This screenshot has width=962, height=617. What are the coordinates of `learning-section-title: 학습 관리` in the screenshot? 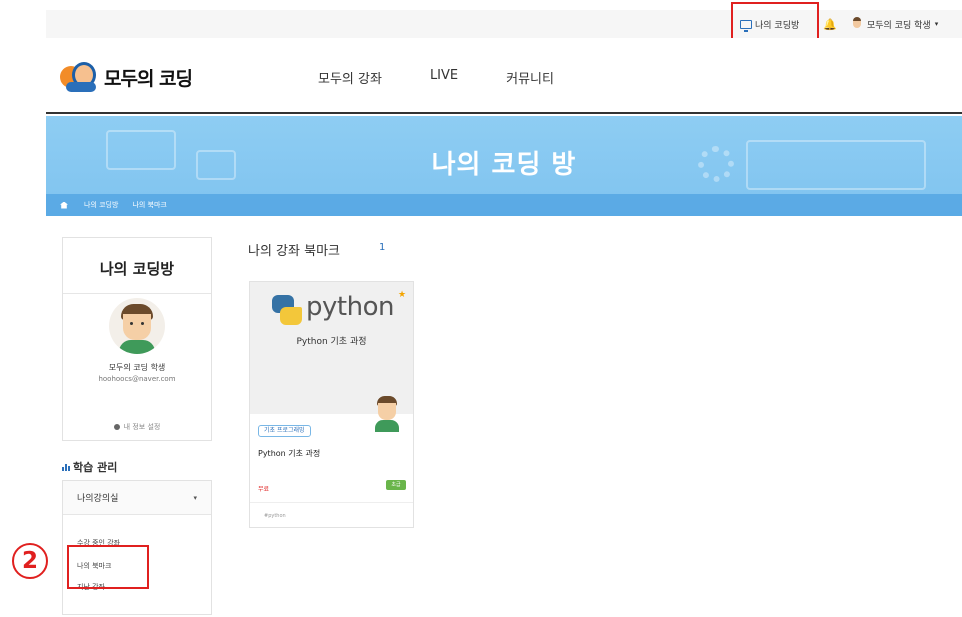 It's located at (89, 467).